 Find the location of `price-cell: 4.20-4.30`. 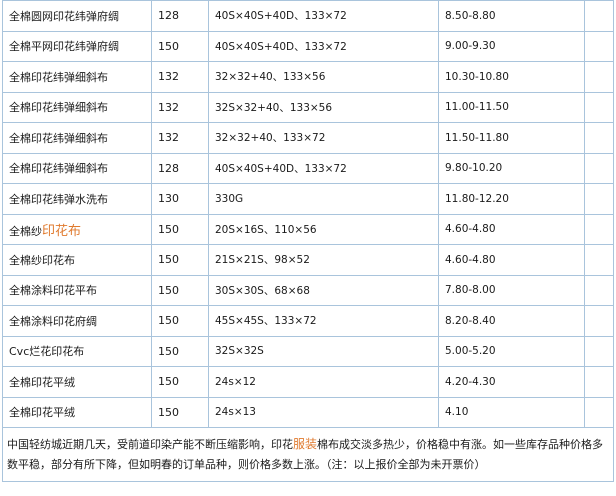

price-cell: 4.20-4.30 is located at coordinates (511, 382).